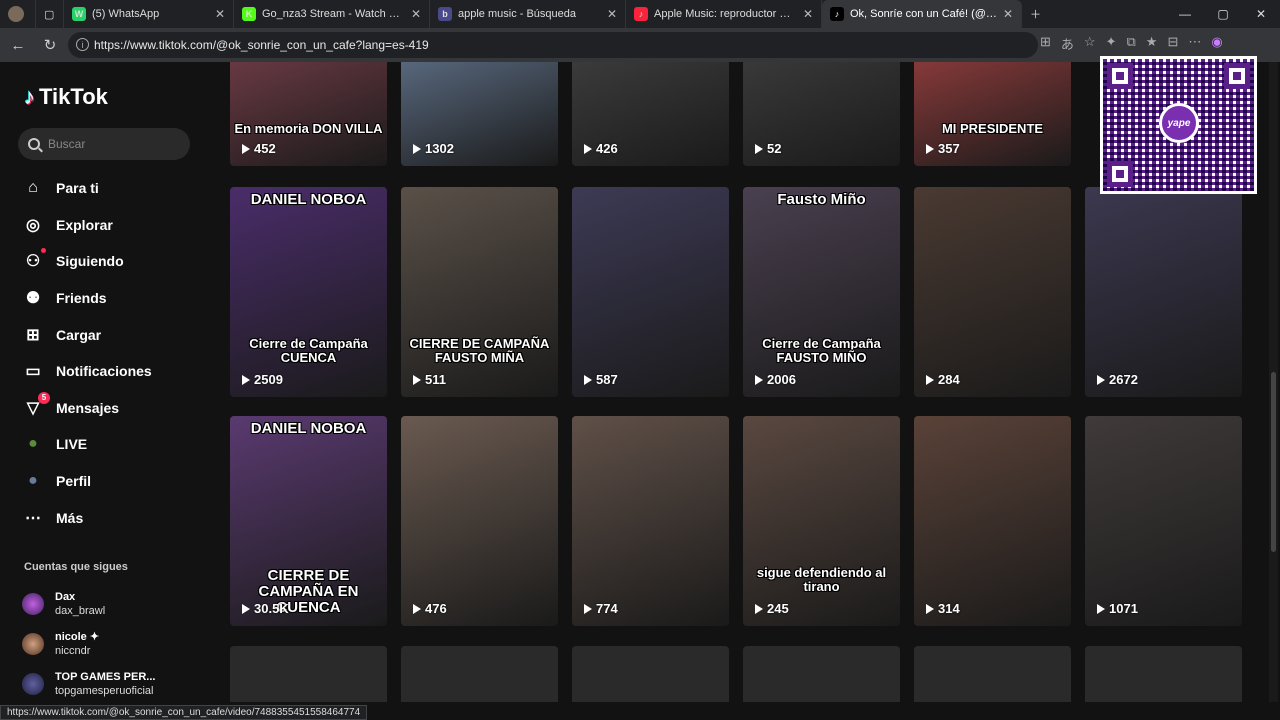 This screenshot has height=720, width=1280. What do you see at coordinates (308, 350) in the screenshot?
I see `video-caption-overlay: Cierre de Campaña CUENCA` at bounding box center [308, 350].